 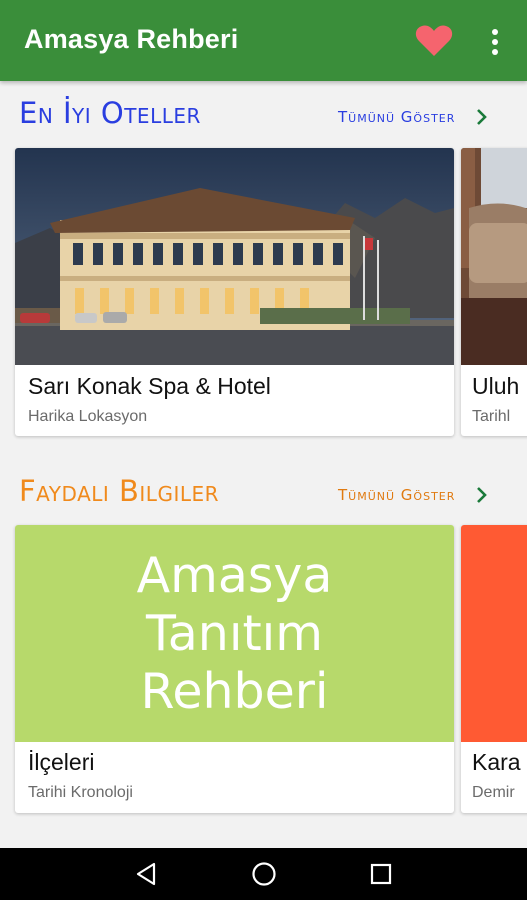 I want to click on info-card: Kara Demir, so click(x=494, y=669).